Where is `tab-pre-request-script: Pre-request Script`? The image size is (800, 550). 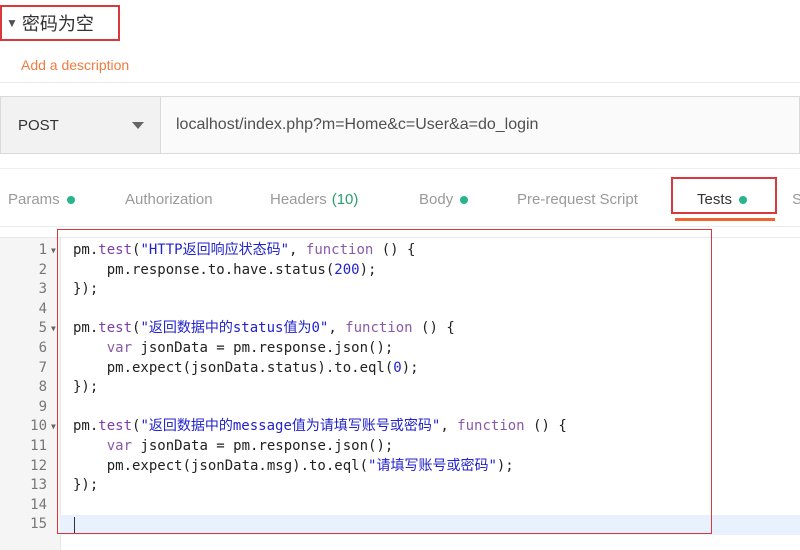 tab-pre-request-script: Pre-request Script is located at coordinates (577, 199).